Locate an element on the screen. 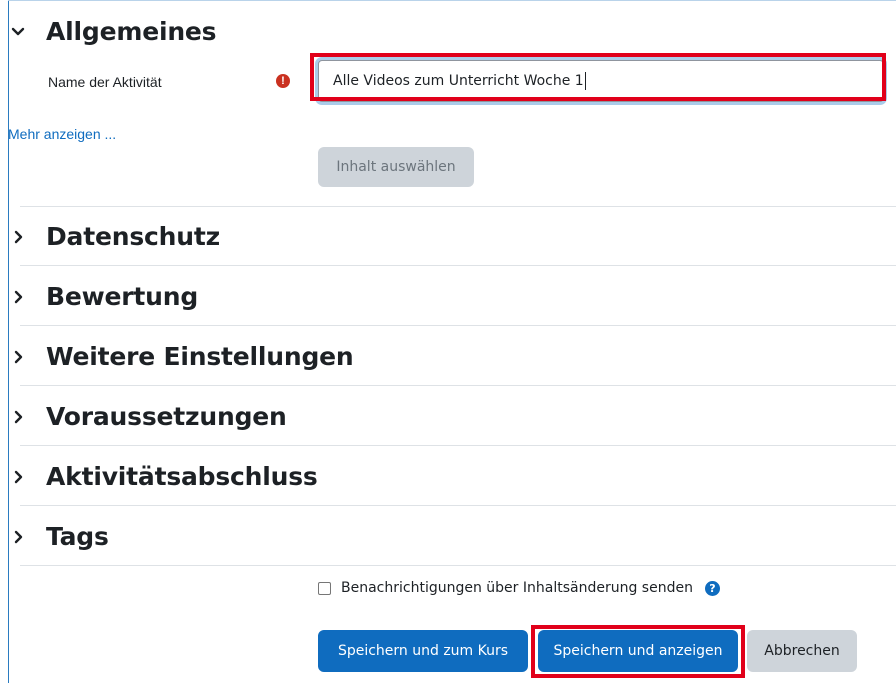  section-header-tags: Tags is located at coordinates (58, 536).